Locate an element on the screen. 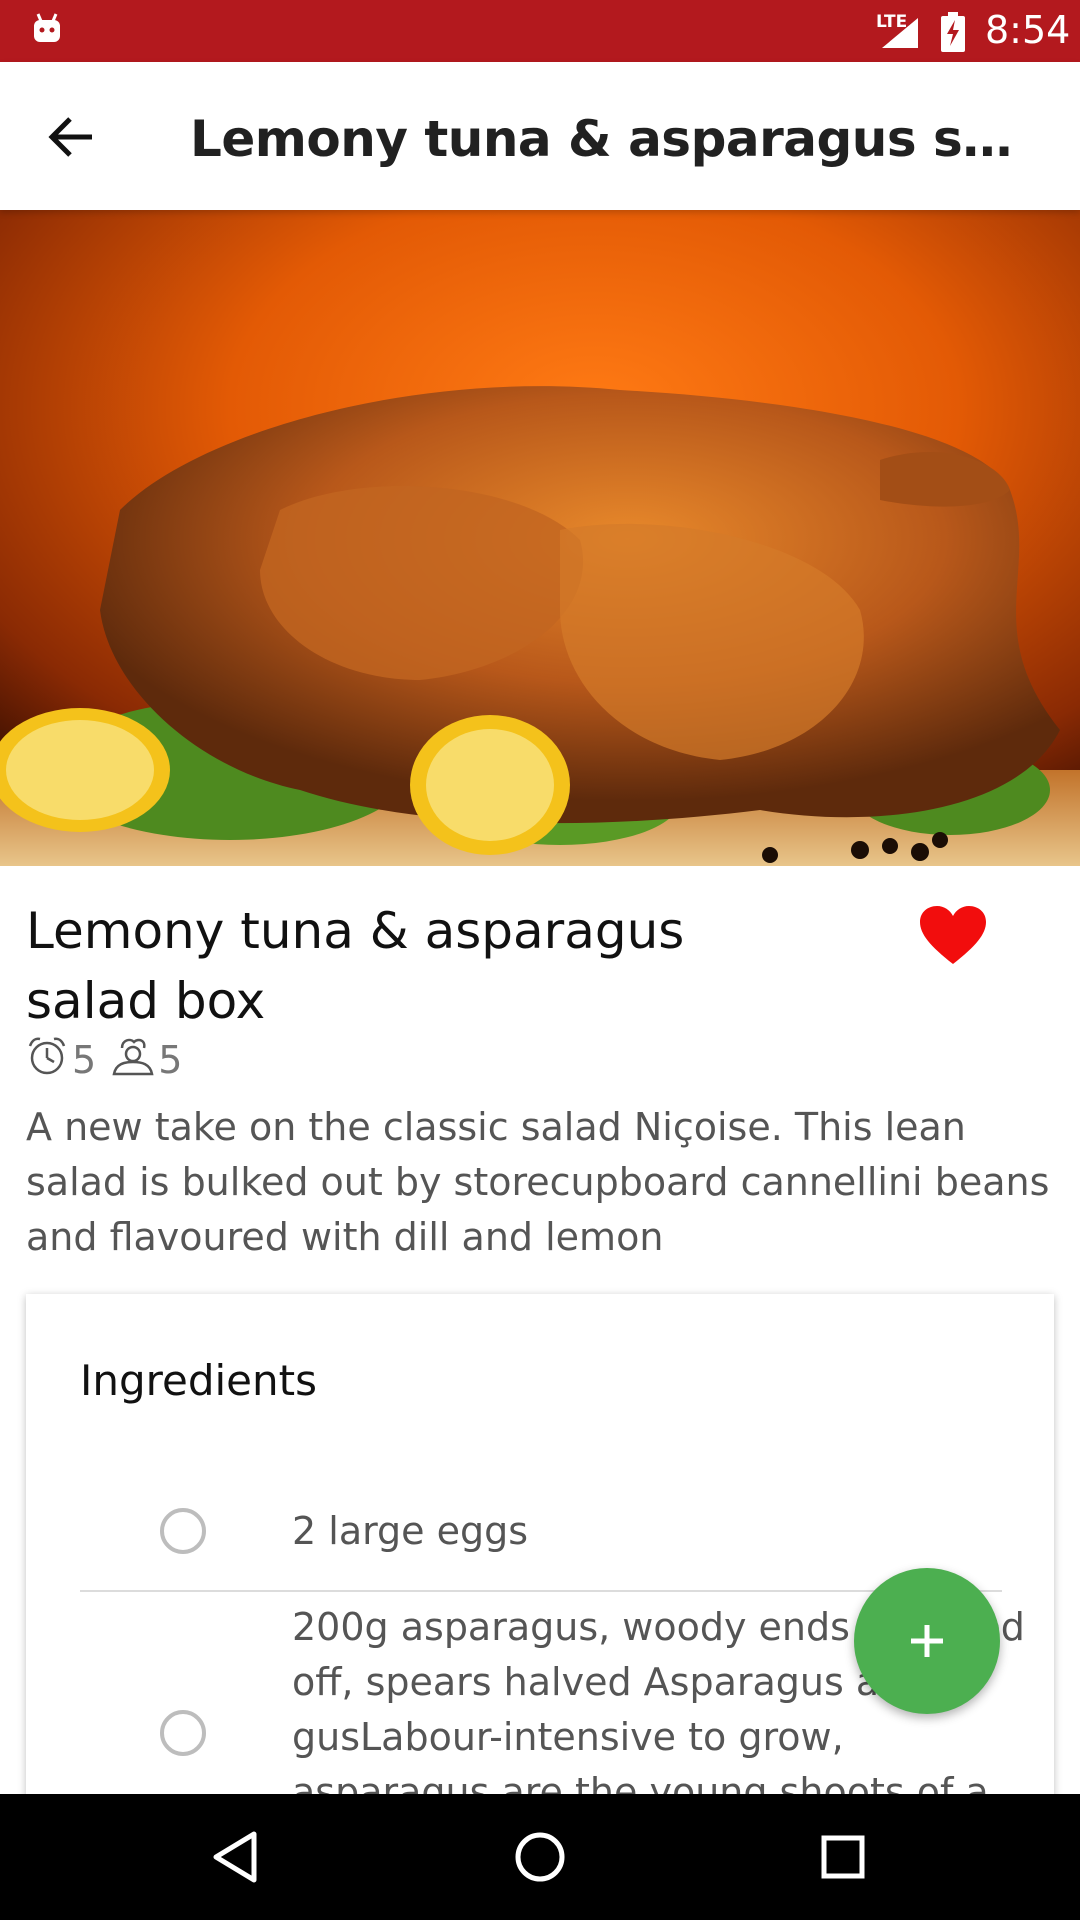 The image size is (1080, 1920). home-circle-icon is located at coordinates (540, 1857).